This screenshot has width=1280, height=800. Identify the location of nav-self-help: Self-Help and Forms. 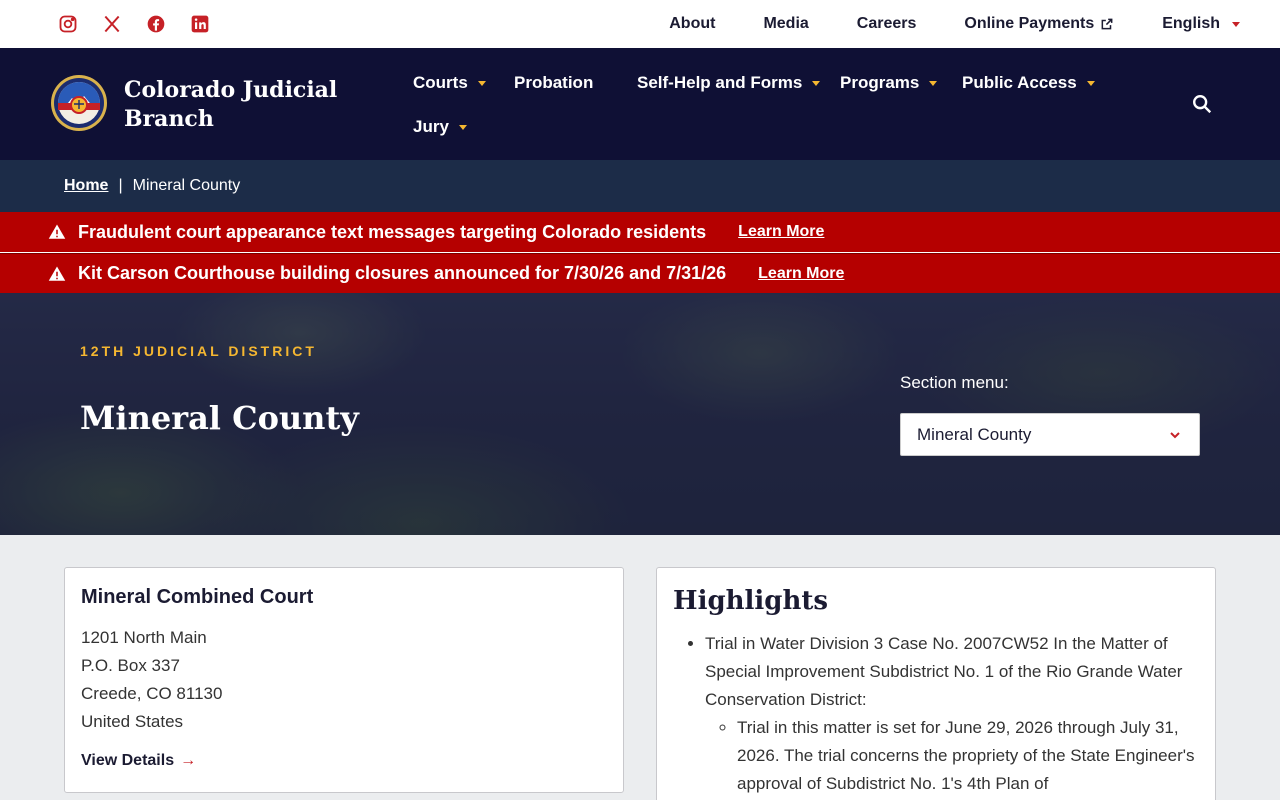
(729, 83).